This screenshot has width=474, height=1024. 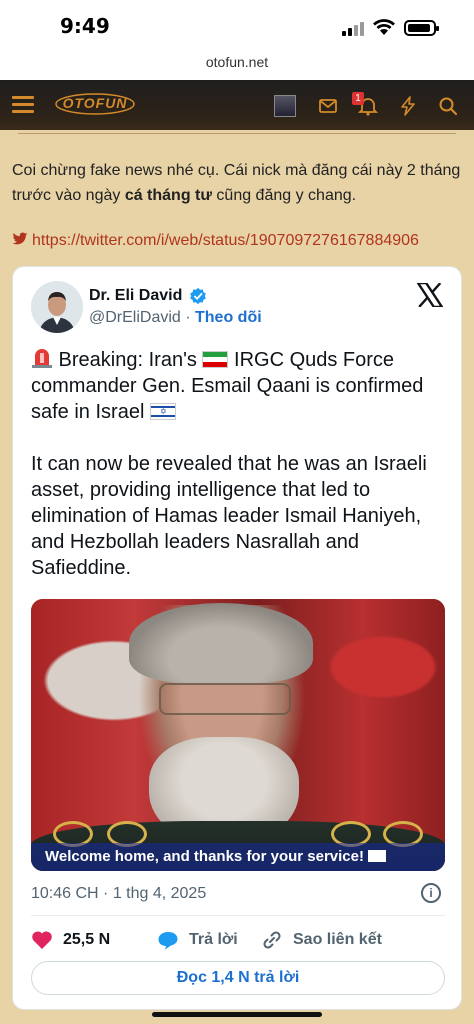 I want to click on like-button: 25,5 N, so click(x=86, y=940).